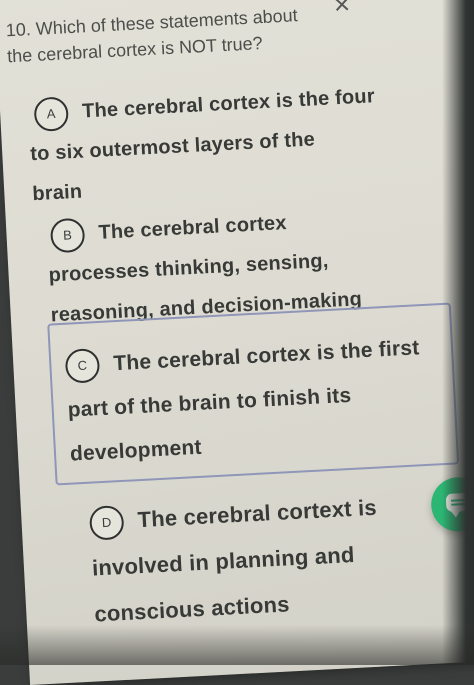 Image resolution: width=474 pixels, height=685 pixels. I want to click on background-edge, so click(458, 332).